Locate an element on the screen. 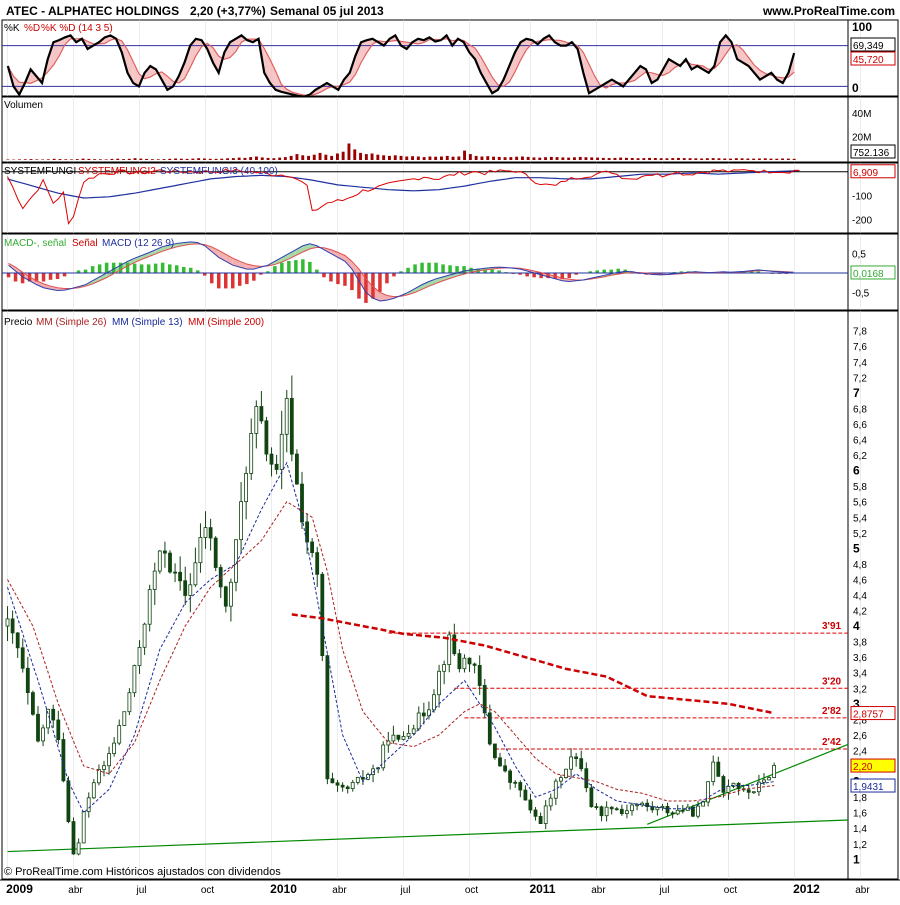  stoch-ytick-0: 0 is located at coordinates (855, 88).